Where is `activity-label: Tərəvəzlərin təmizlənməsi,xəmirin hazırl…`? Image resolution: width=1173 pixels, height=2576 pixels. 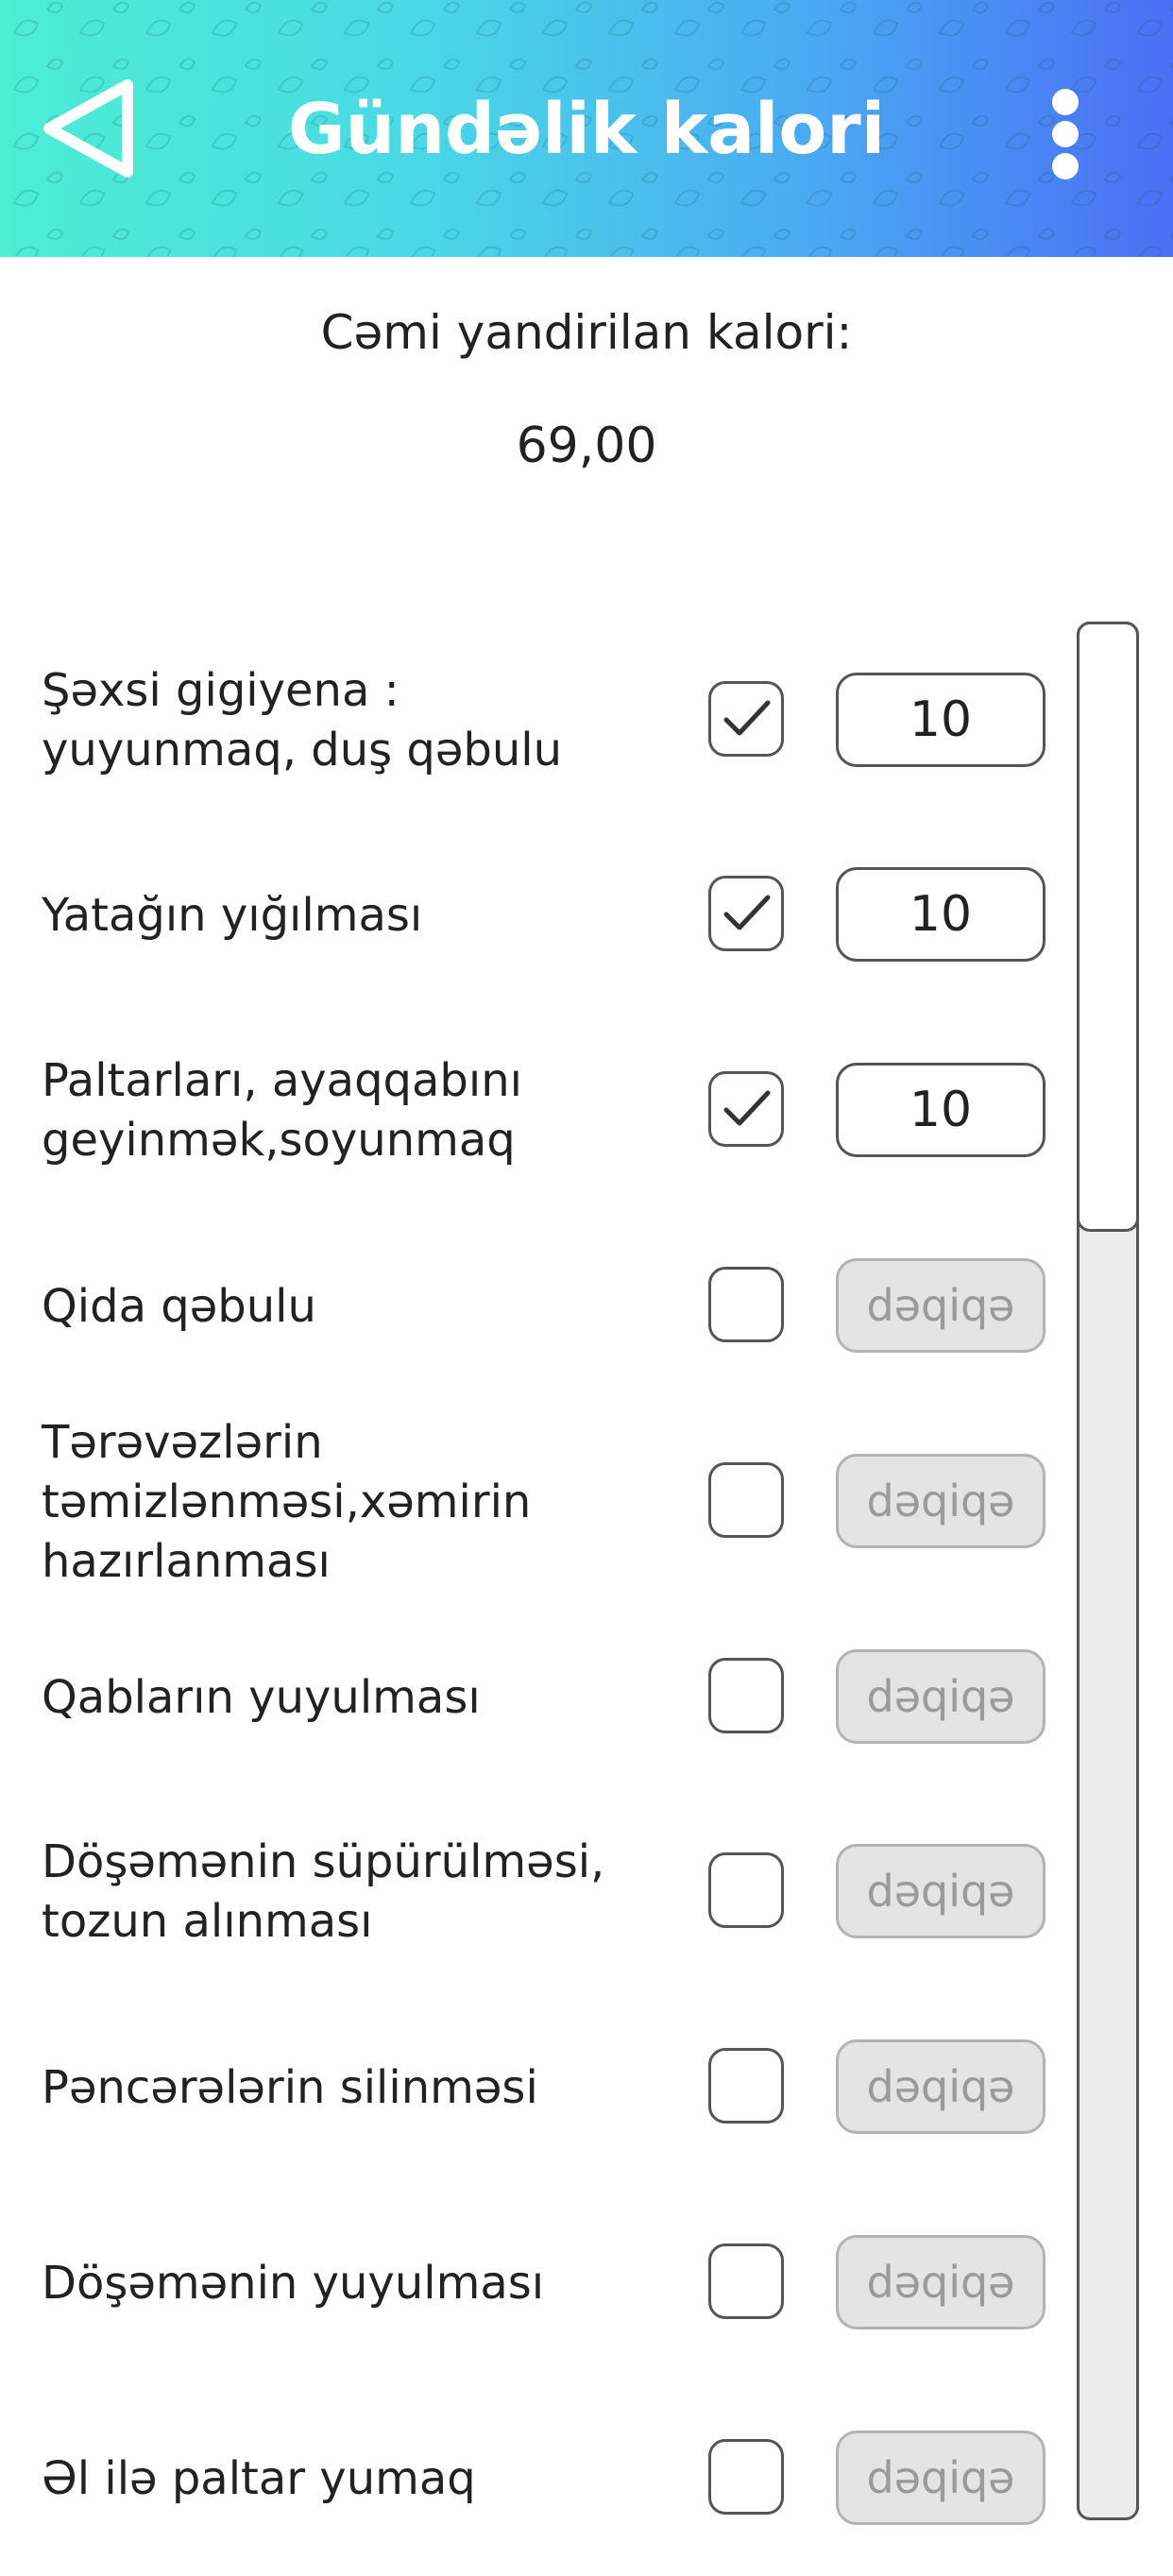
activity-label: Tərəvəzlərin təmizlənməsi,xəmirin hazırl… is located at coordinates (287, 1502).